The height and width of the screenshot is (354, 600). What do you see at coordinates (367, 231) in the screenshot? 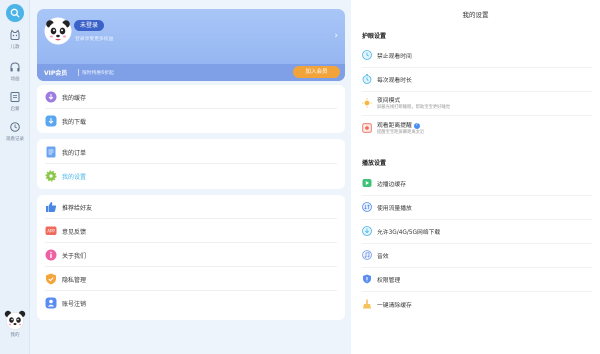
I see `network-download-icon` at bounding box center [367, 231].